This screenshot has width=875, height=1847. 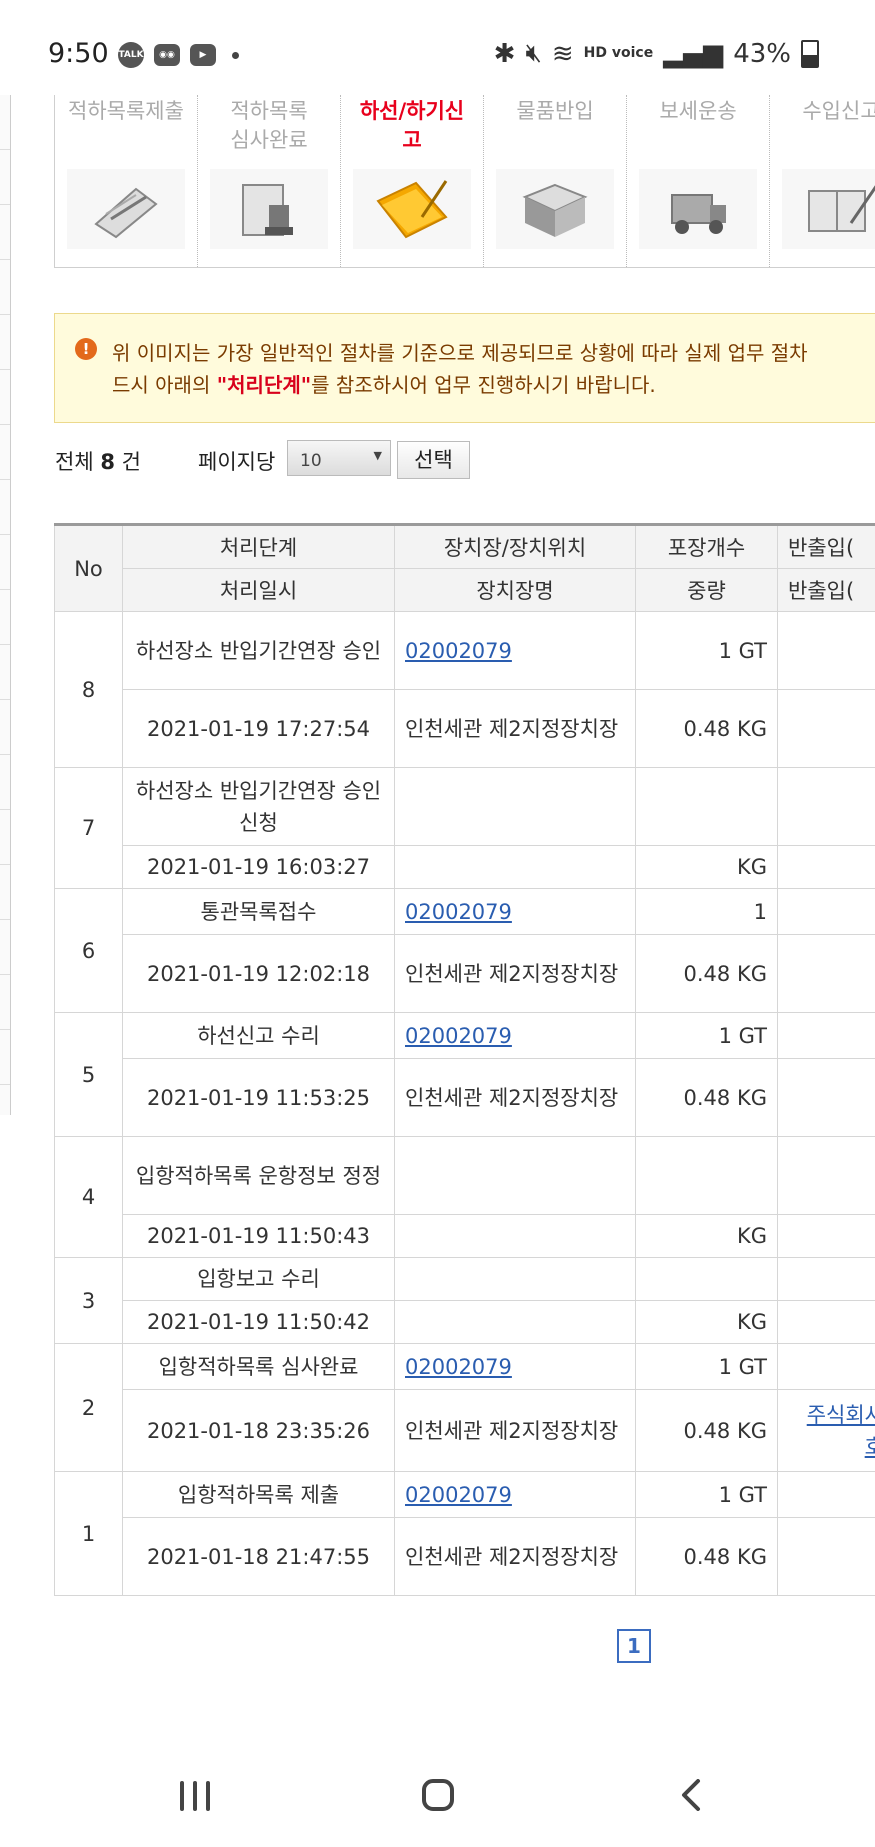 What do you see at coordinates (562, 53) in the screenshot?
I see `wifi-icon: ≋` at bounding box center [562, 53].